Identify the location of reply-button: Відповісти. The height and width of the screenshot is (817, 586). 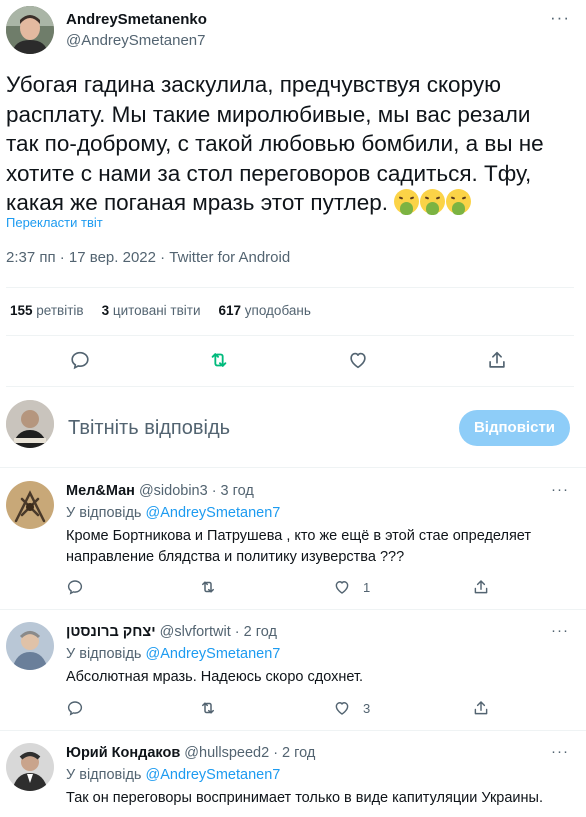
(514, 428).